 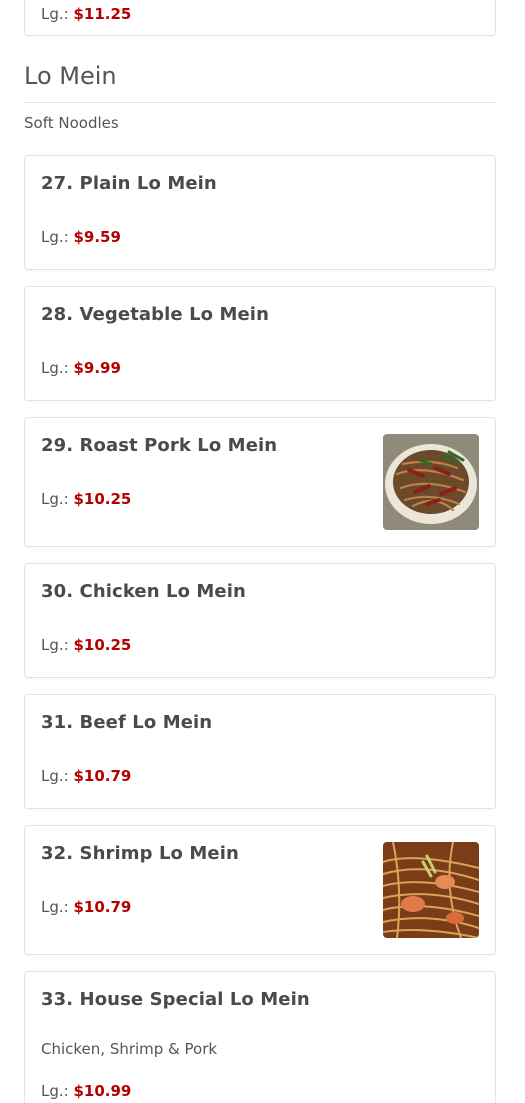 I want to click on roast-pork-lo-mein-photo, so click(x=431, y=482).